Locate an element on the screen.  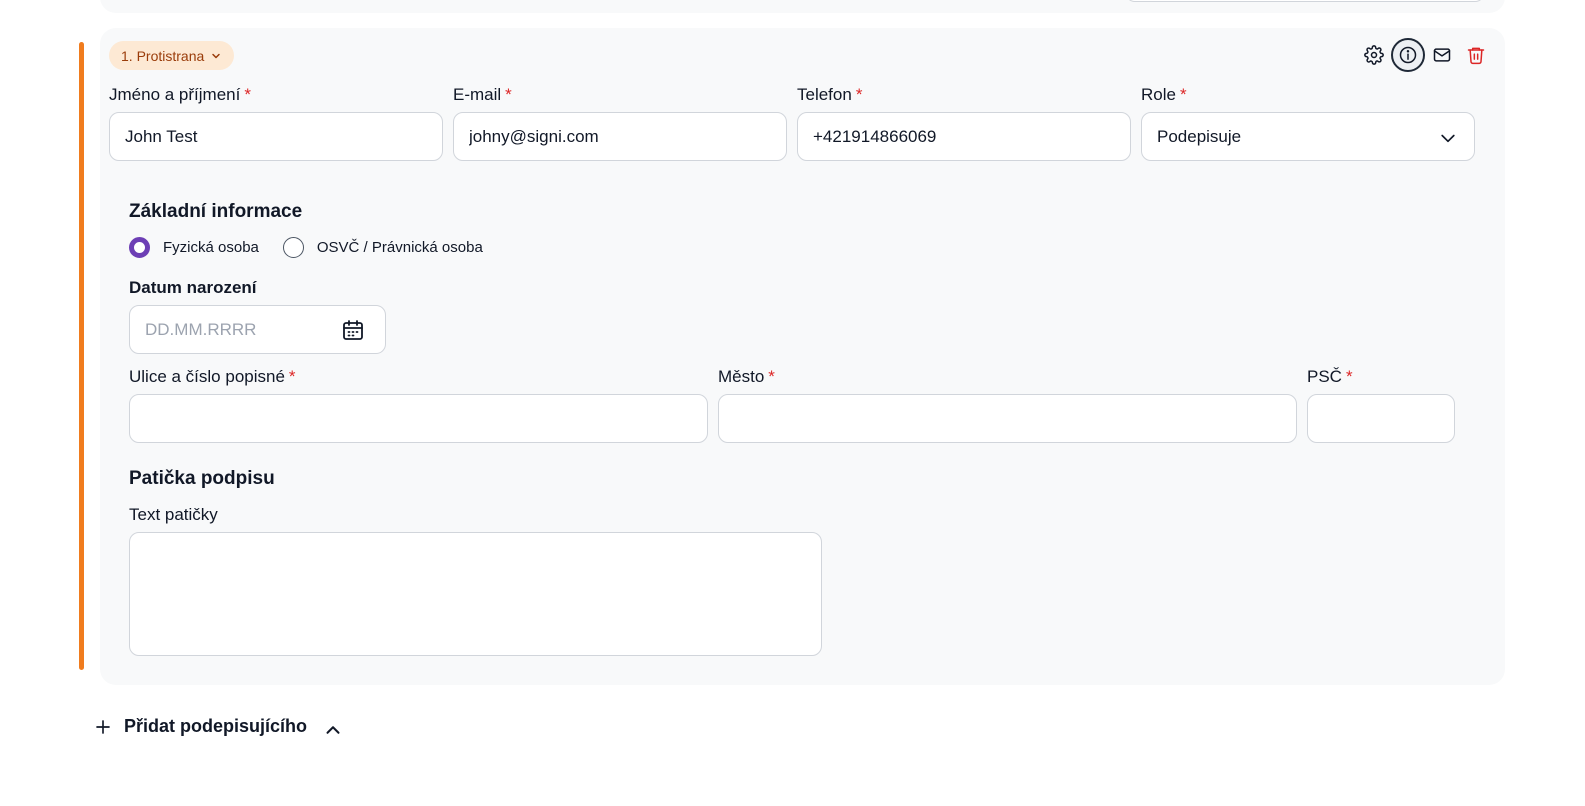
radio-checked-indicator is located at coordinates (139, 247).